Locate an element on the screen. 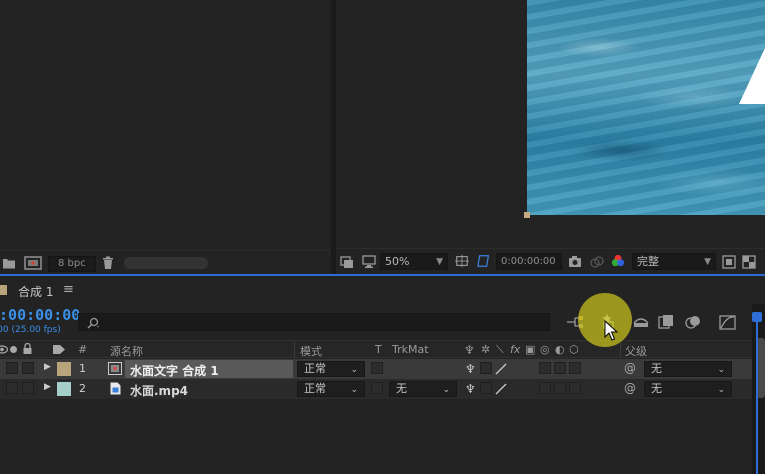  quality-switch-icon: ⟍ is located at coordinates (500, 350).